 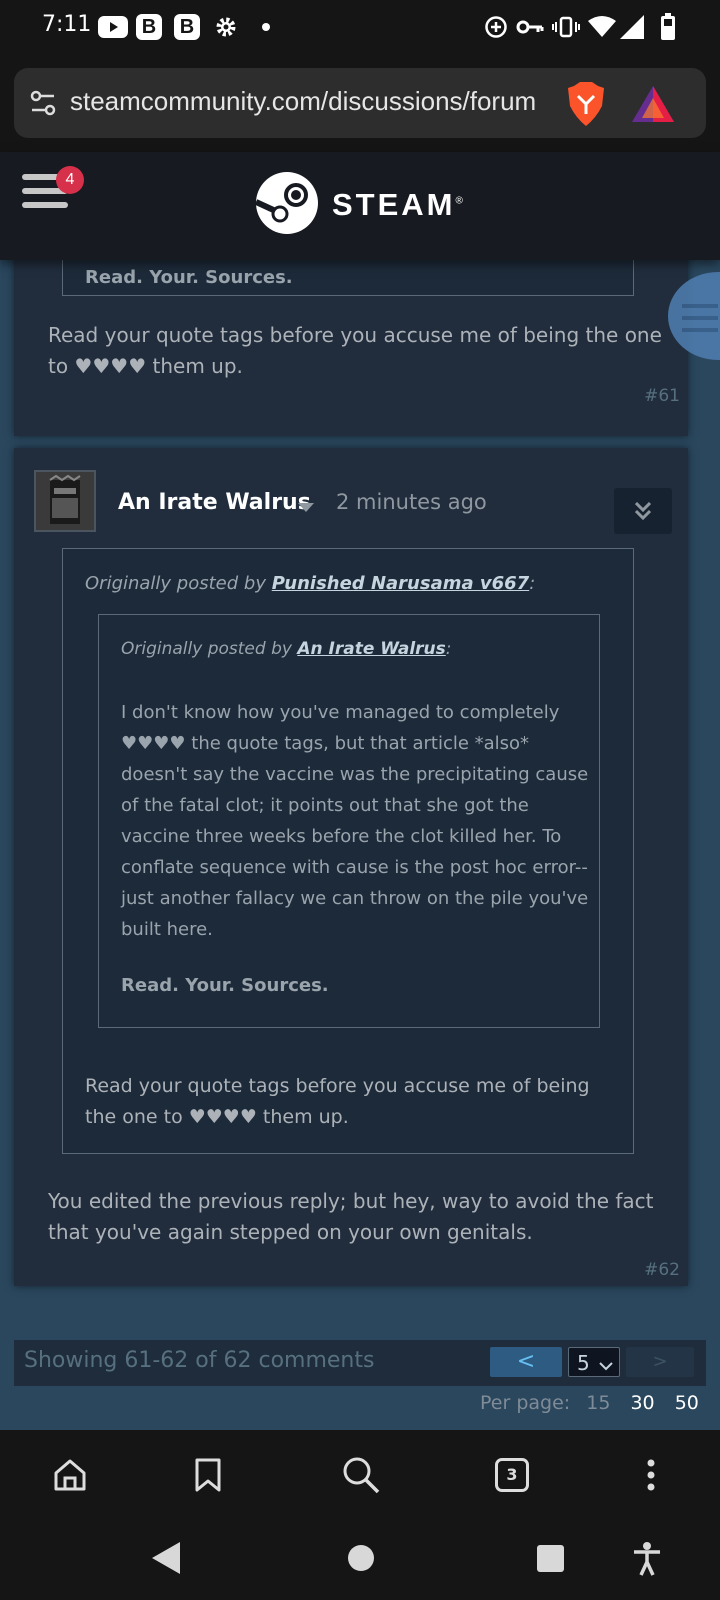 What do you see at coordinates (371, 649) in the screenshot?
I see `quote-author-link-inner: An Irate Walrus` at bounding box center [371, 649].